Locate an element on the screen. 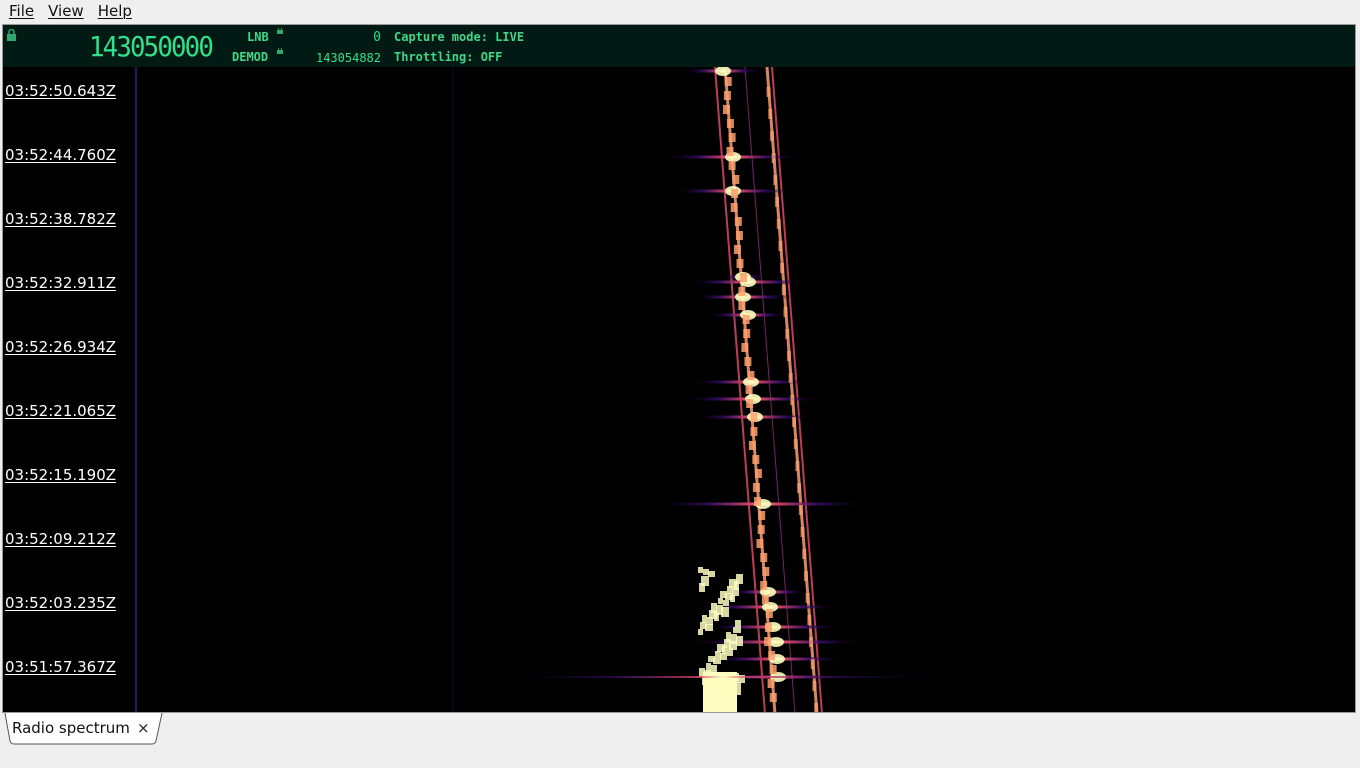 The height and width of the screenshot is (768, 1360). lnb-value: 0 is located at coordinates (357, 38).